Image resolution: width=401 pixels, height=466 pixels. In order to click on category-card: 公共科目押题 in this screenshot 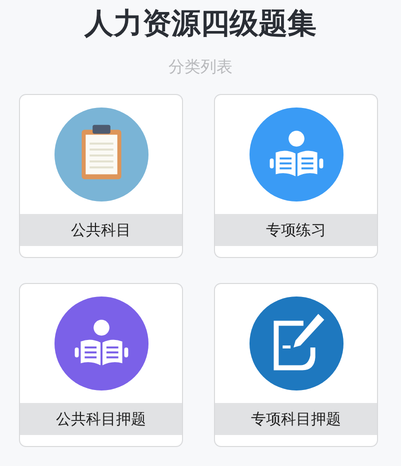, I will do `click(101, 365)`.